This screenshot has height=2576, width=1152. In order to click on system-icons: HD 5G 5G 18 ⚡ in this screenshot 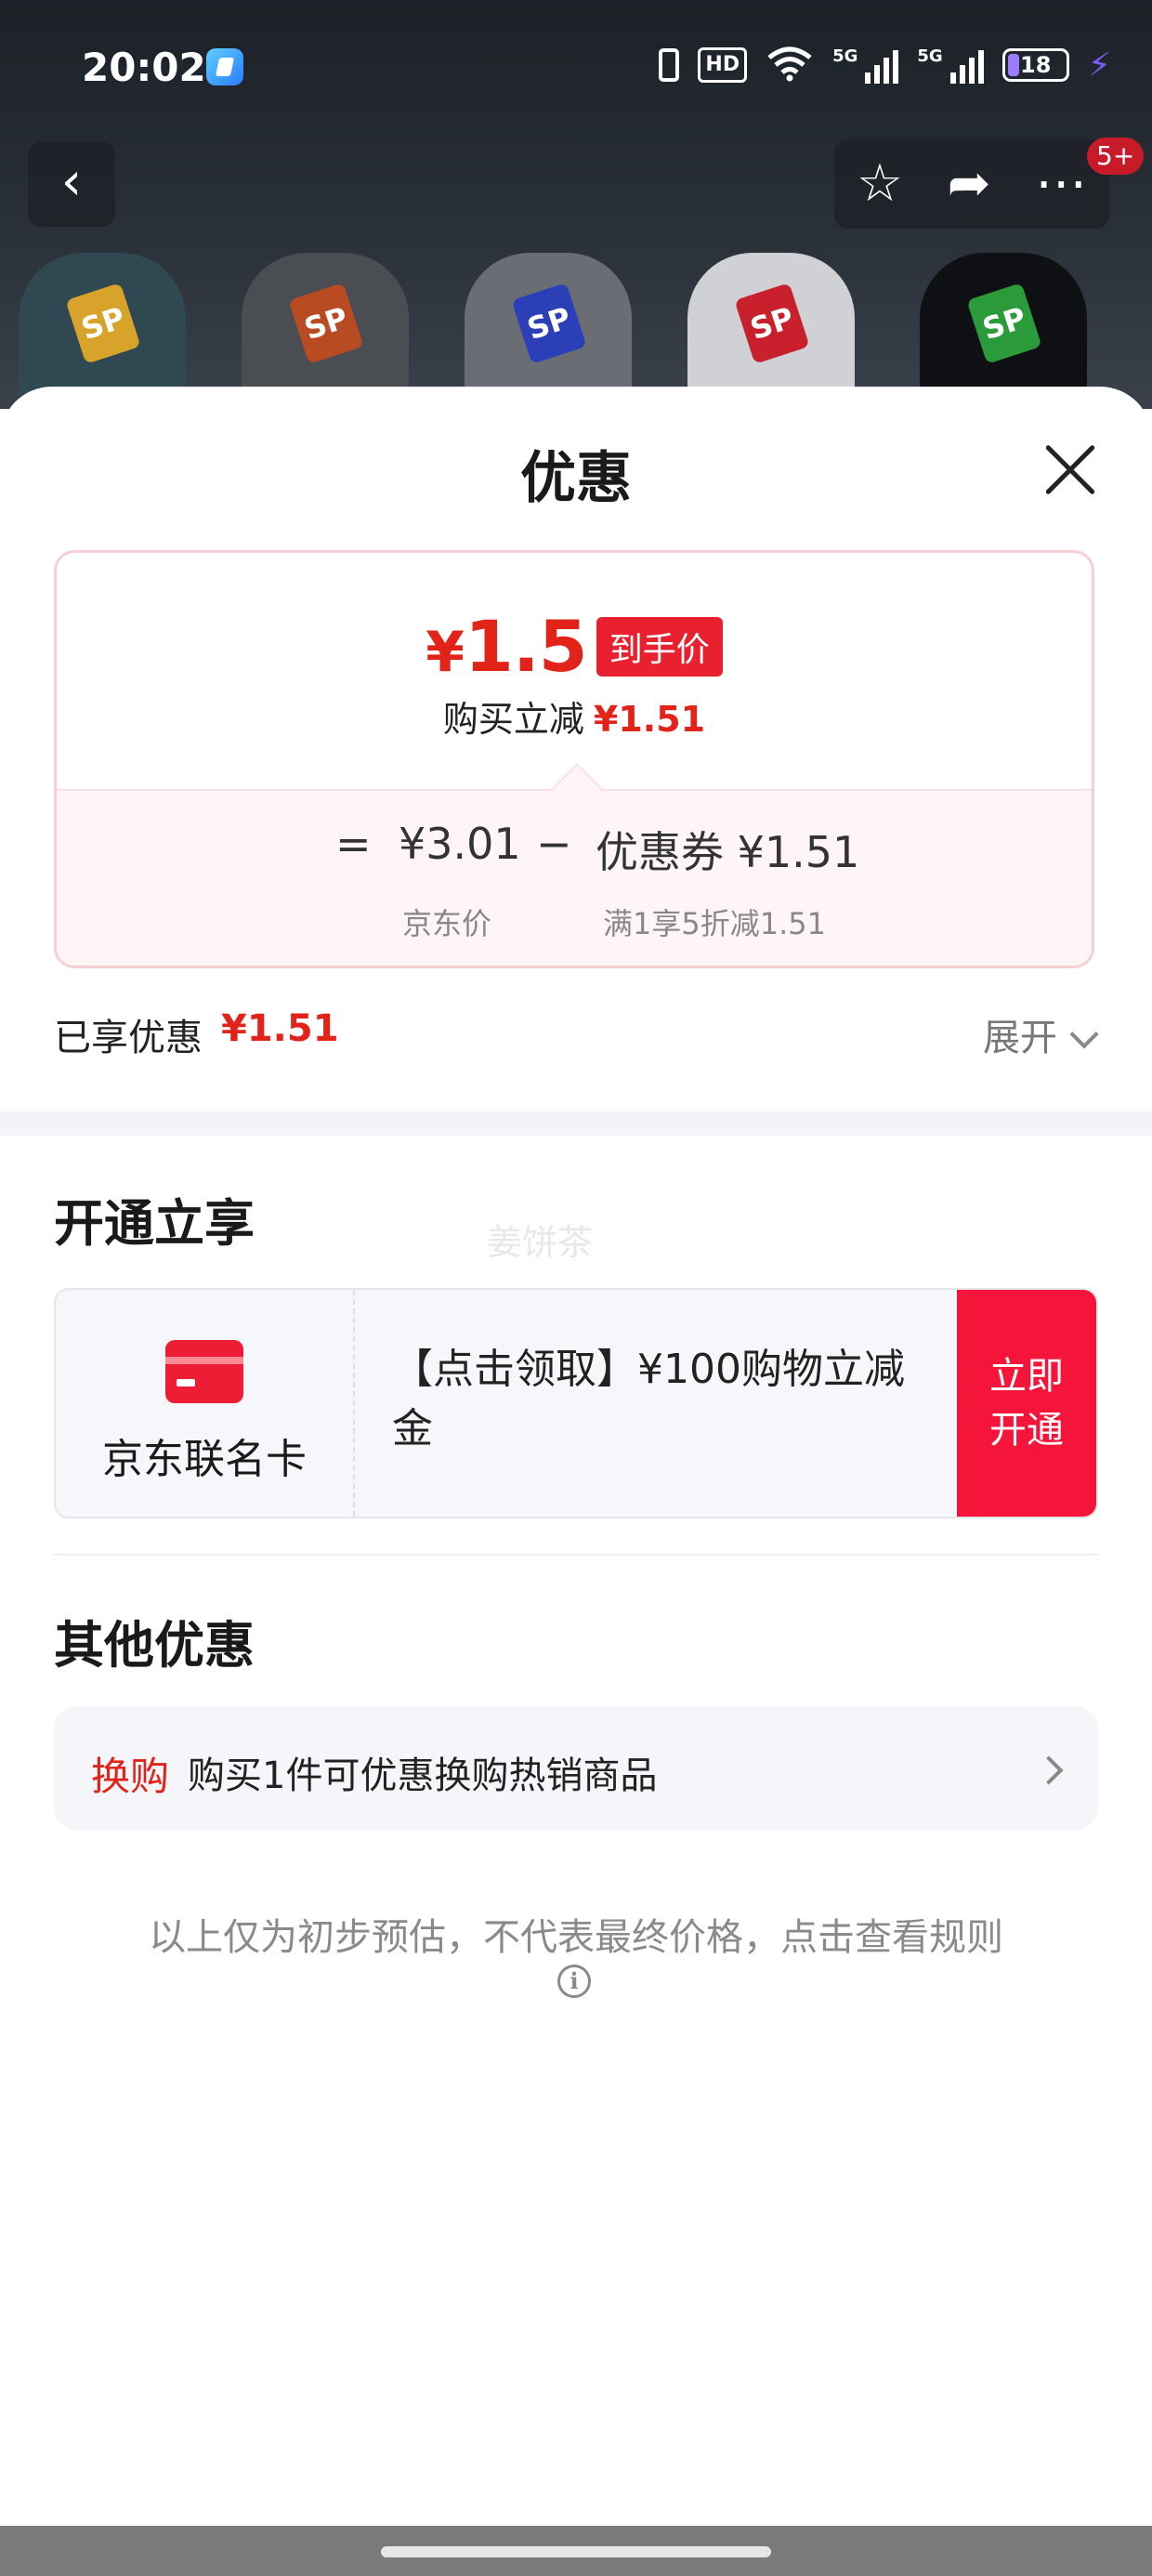, I will do `click(885, 65)`.